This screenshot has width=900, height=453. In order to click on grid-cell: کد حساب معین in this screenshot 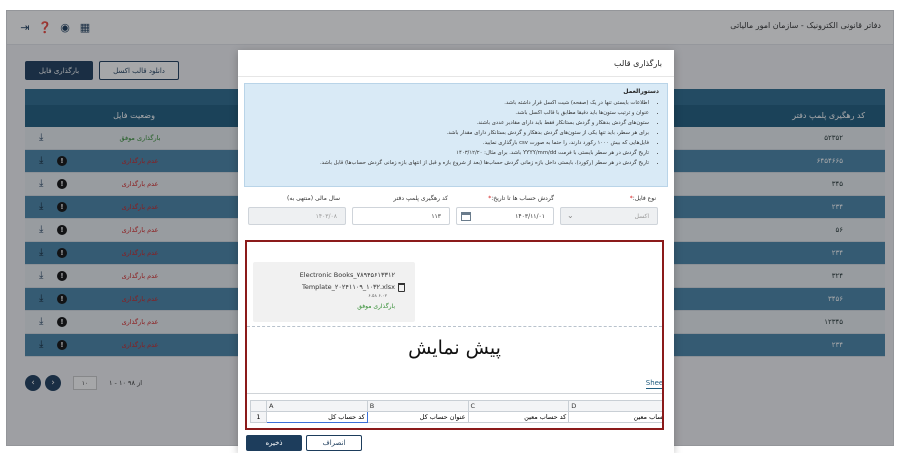, I will do `click(518, 417)`.